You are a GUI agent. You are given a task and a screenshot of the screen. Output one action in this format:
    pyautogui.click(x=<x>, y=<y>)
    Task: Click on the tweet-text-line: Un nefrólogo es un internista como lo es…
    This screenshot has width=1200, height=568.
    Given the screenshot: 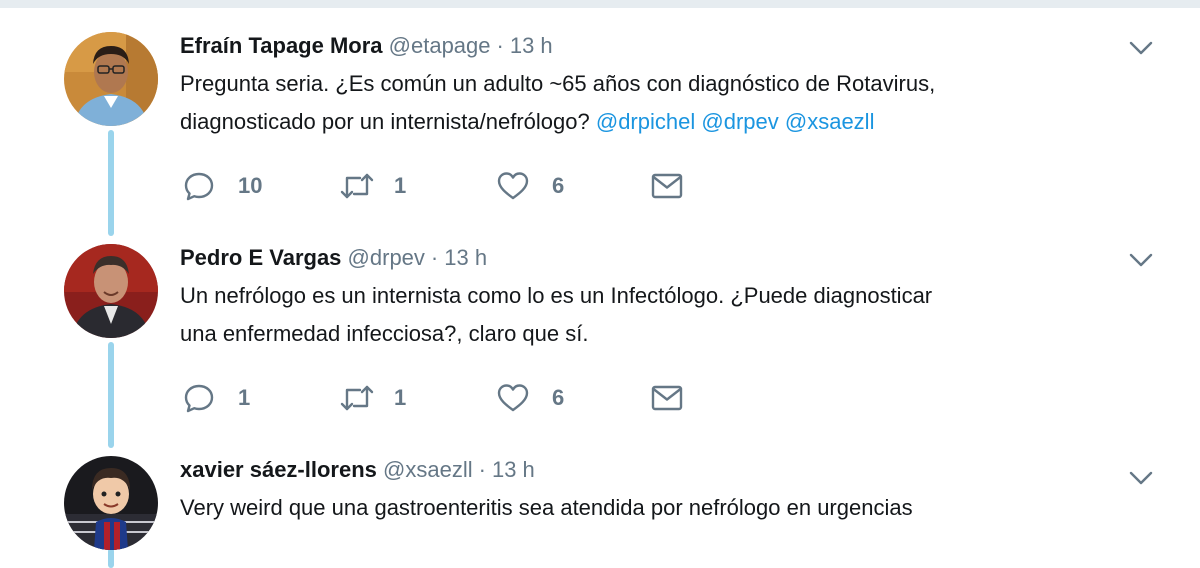 What is the action you would take?
    pyautogui.click(x=556, y=295)
    